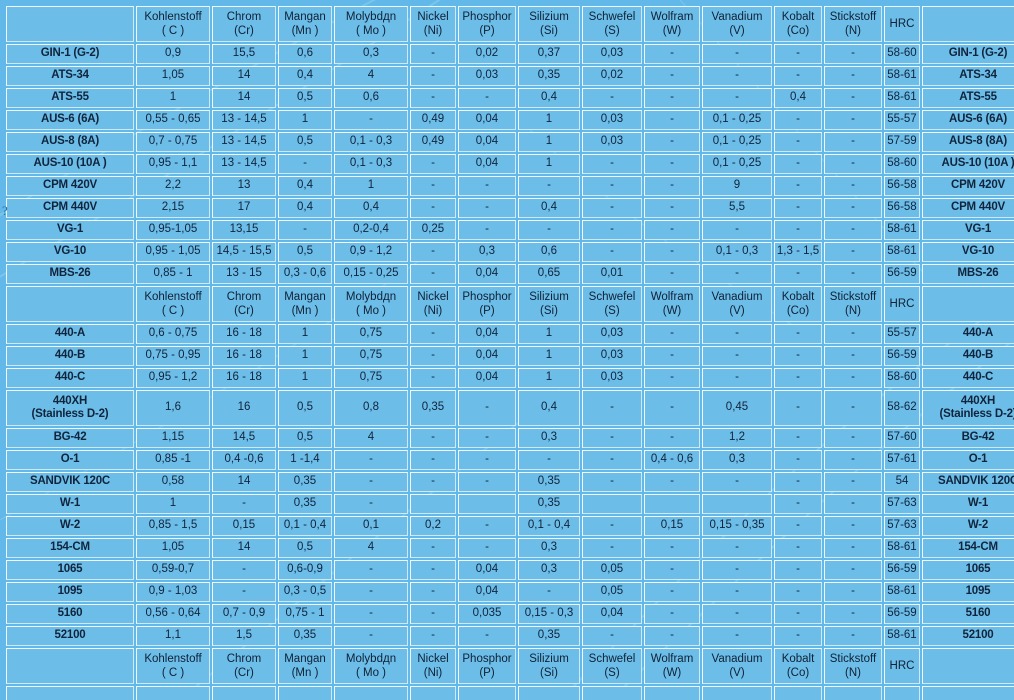 This screenshot has width=1014, height=700. What do you see at coordinates (173, 230) in the screenshot?
I see `element-cell-c: 0,95-1,05` at bounding box center [173, 230].